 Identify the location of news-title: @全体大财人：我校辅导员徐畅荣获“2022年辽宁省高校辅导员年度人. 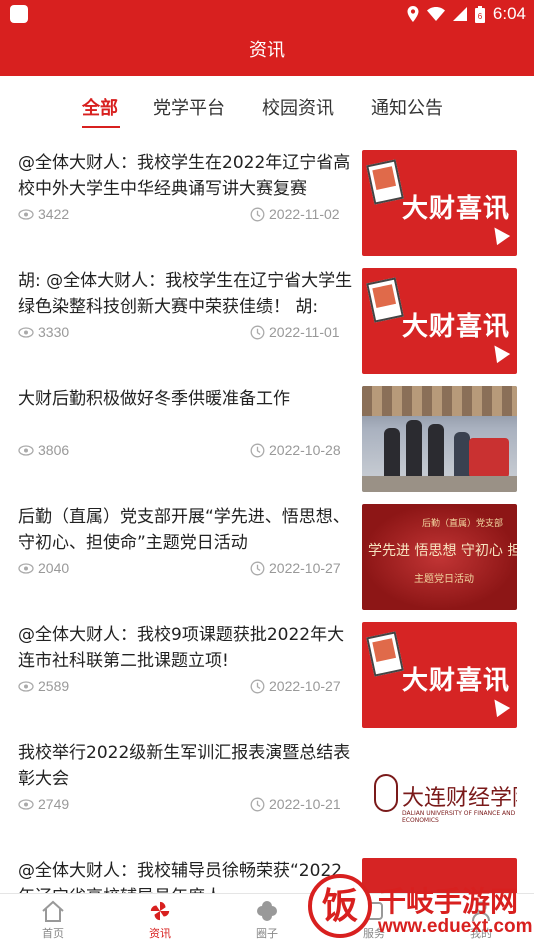
(180, 877).